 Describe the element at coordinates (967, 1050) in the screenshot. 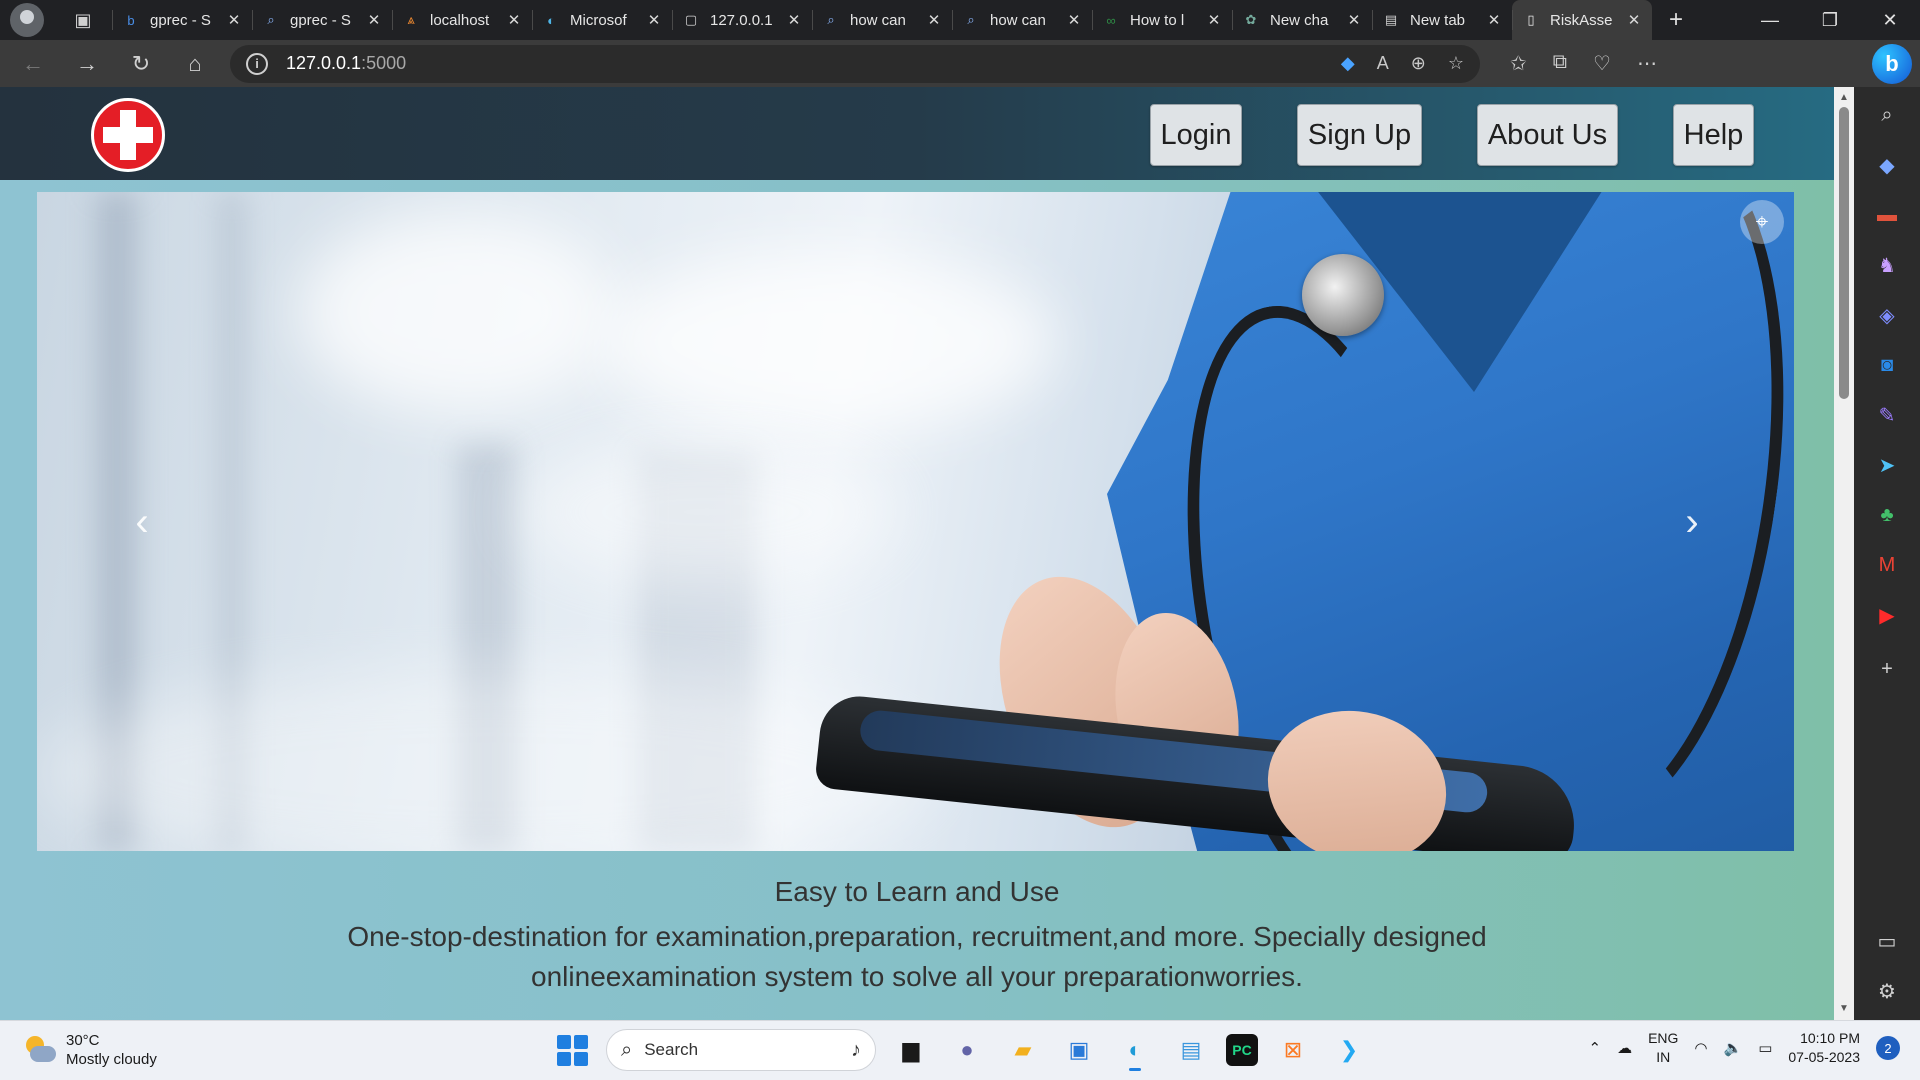

I see `teams-chat-icon: ●` at that location.